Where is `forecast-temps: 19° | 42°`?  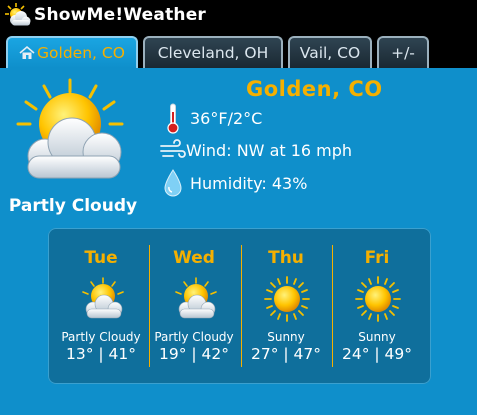 forecast-temps: 19° | 42° is located at coordinates (194, 354).